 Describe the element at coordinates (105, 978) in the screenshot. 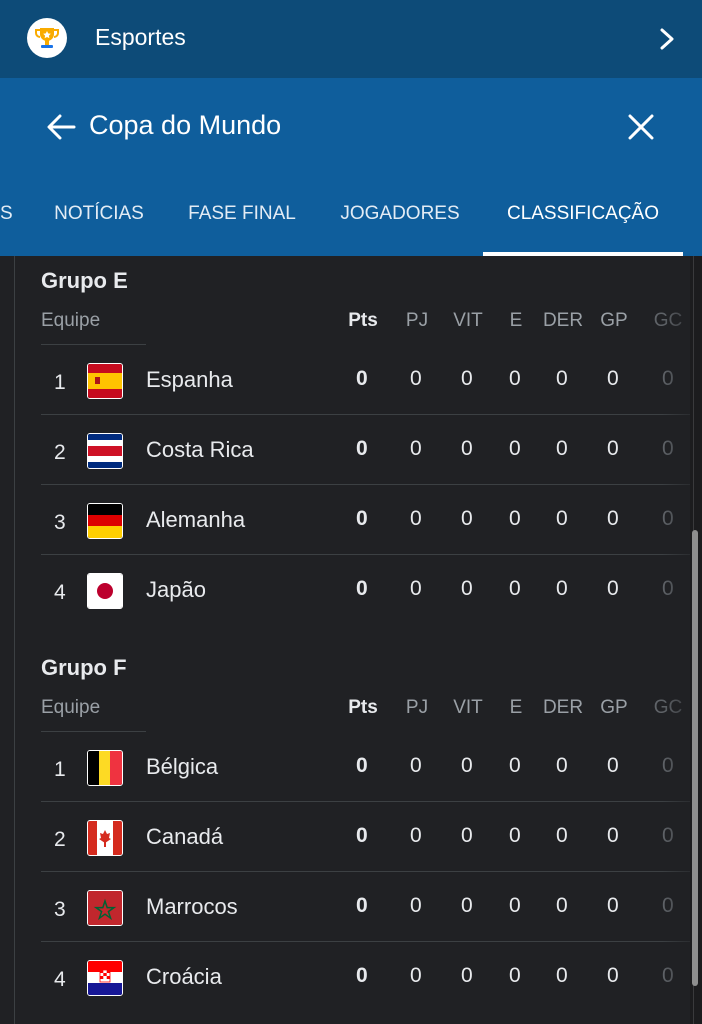

I see `croatia-flag-icon` at that location.